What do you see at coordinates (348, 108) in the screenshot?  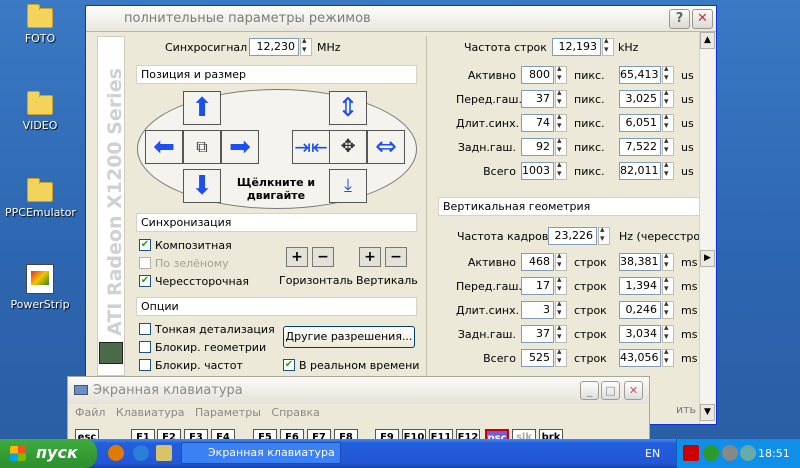 I see `stretch-vertical-button: ⇕` at bounding box center [348, 108].